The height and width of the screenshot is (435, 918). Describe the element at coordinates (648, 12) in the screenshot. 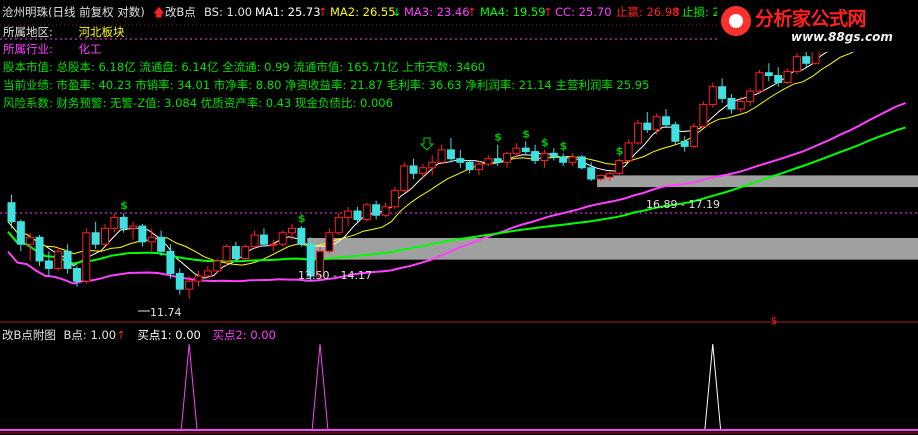

I see `take-profit-value: 止赢: 26.98` at that location.